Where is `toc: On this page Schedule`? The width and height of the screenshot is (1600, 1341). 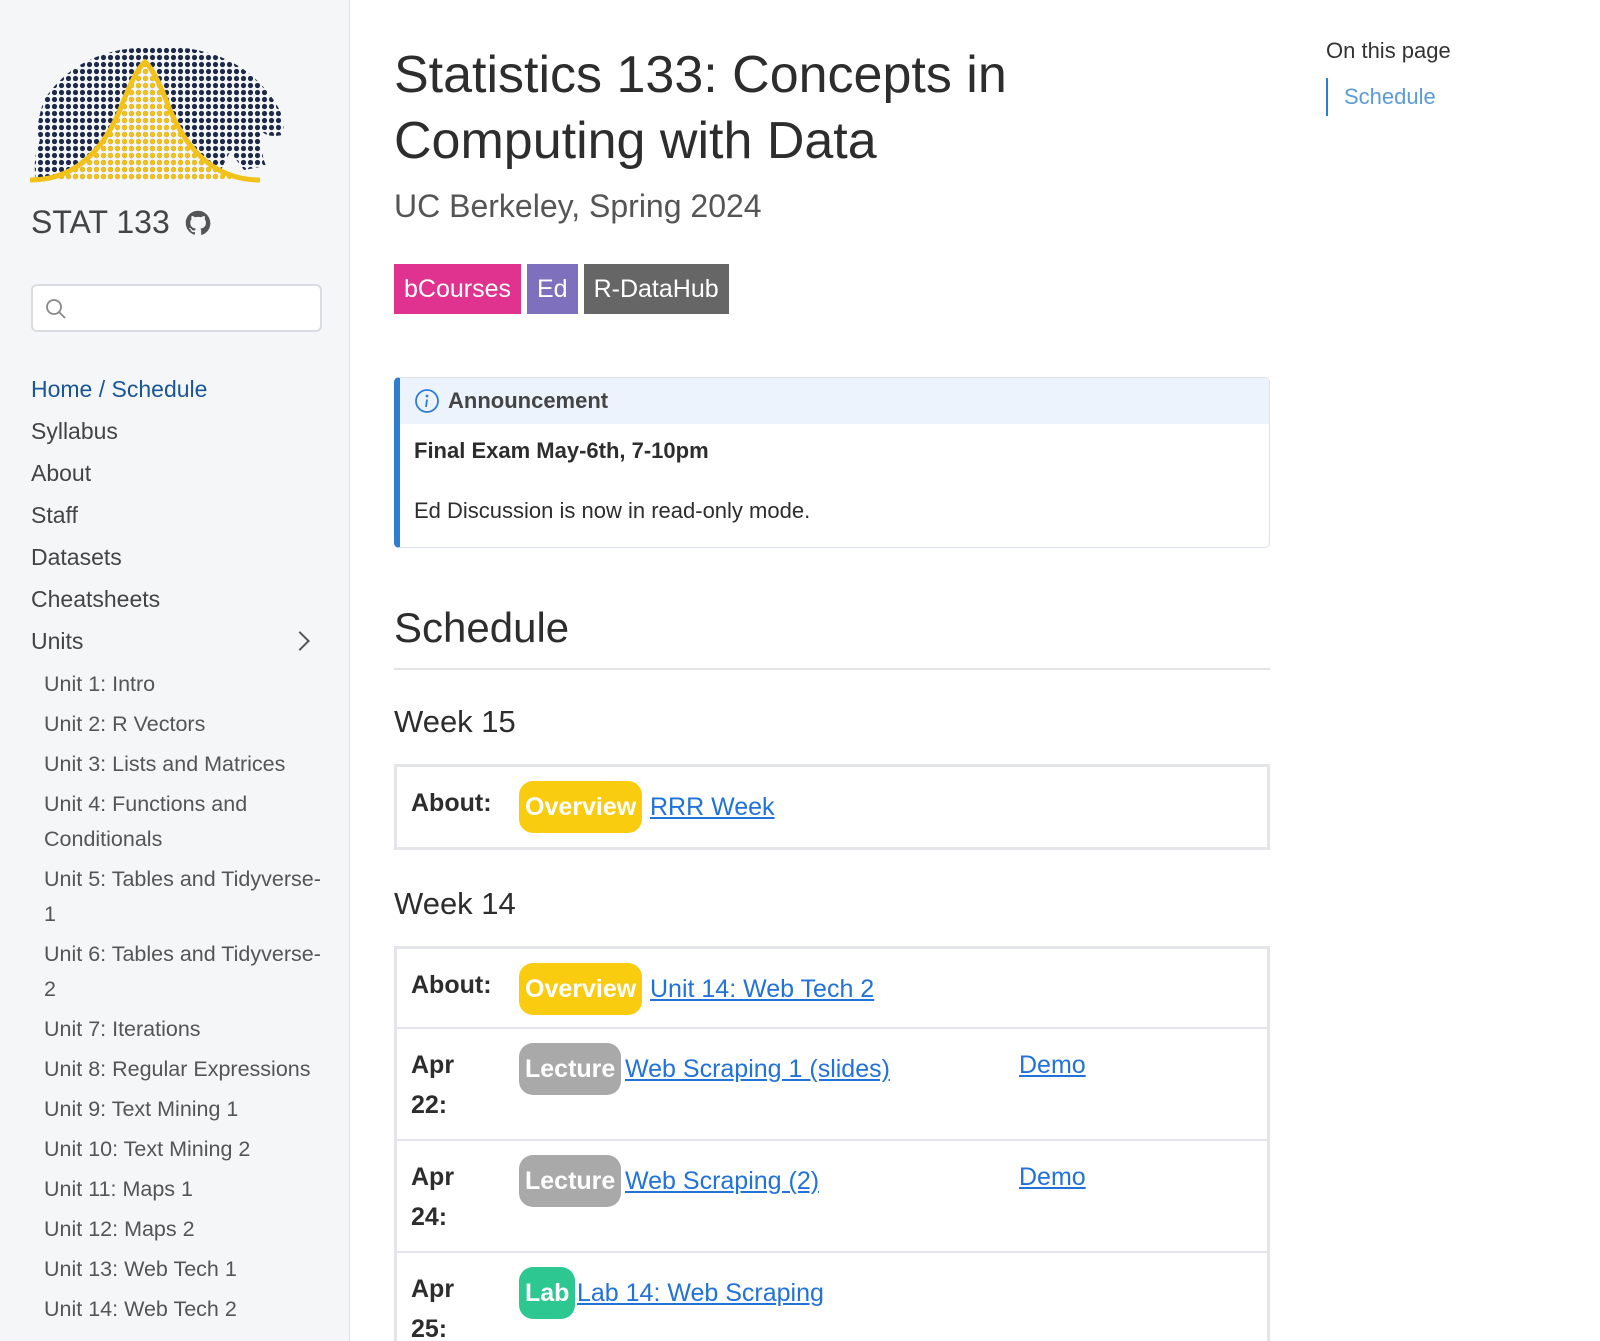
toc: On this page Schedule is located at coordinates (1451, 77).